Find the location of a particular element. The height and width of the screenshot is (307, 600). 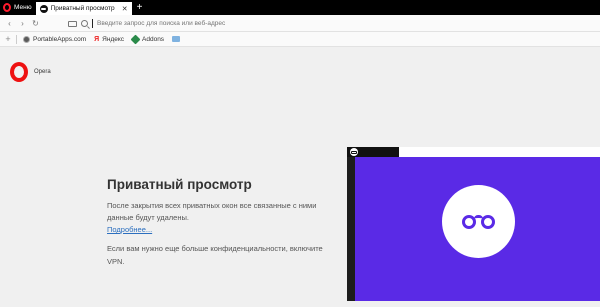

bookmark-label: Addons is located at coordinates (153, 39).